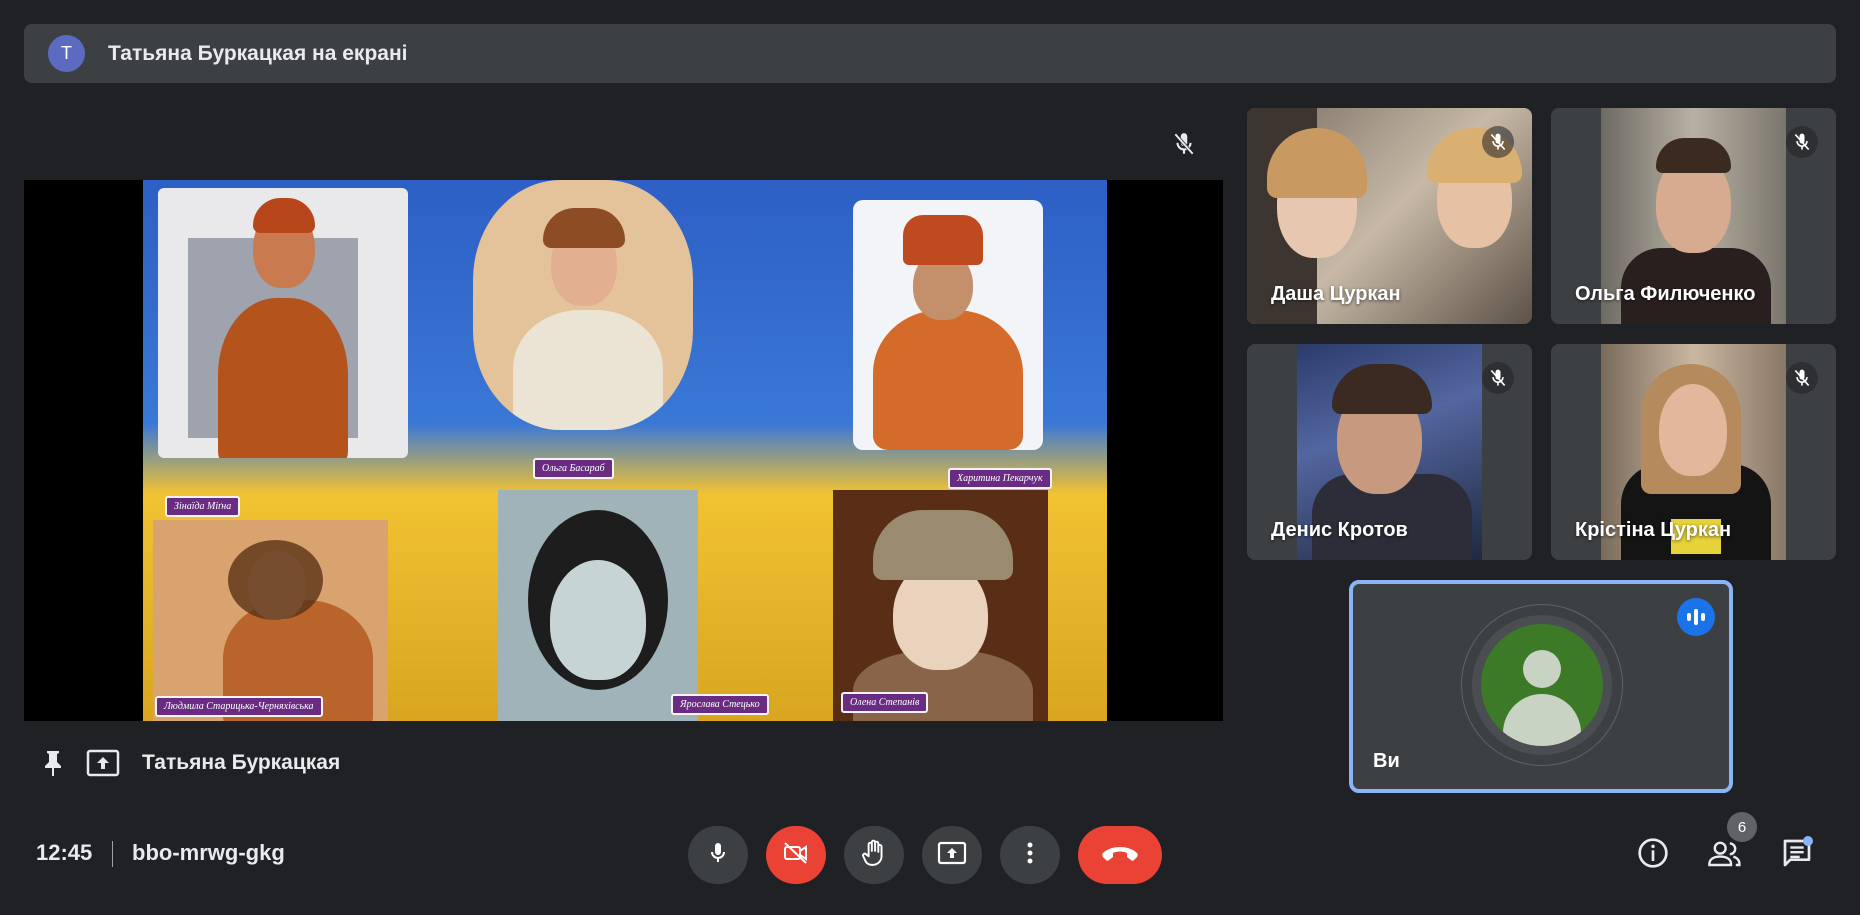 The height and width of the screenshot is (915, 1860). Describe the element at coordinates (1336, 294) in the screenshot. I see `participant-name: Даша Цуркан` at that location.